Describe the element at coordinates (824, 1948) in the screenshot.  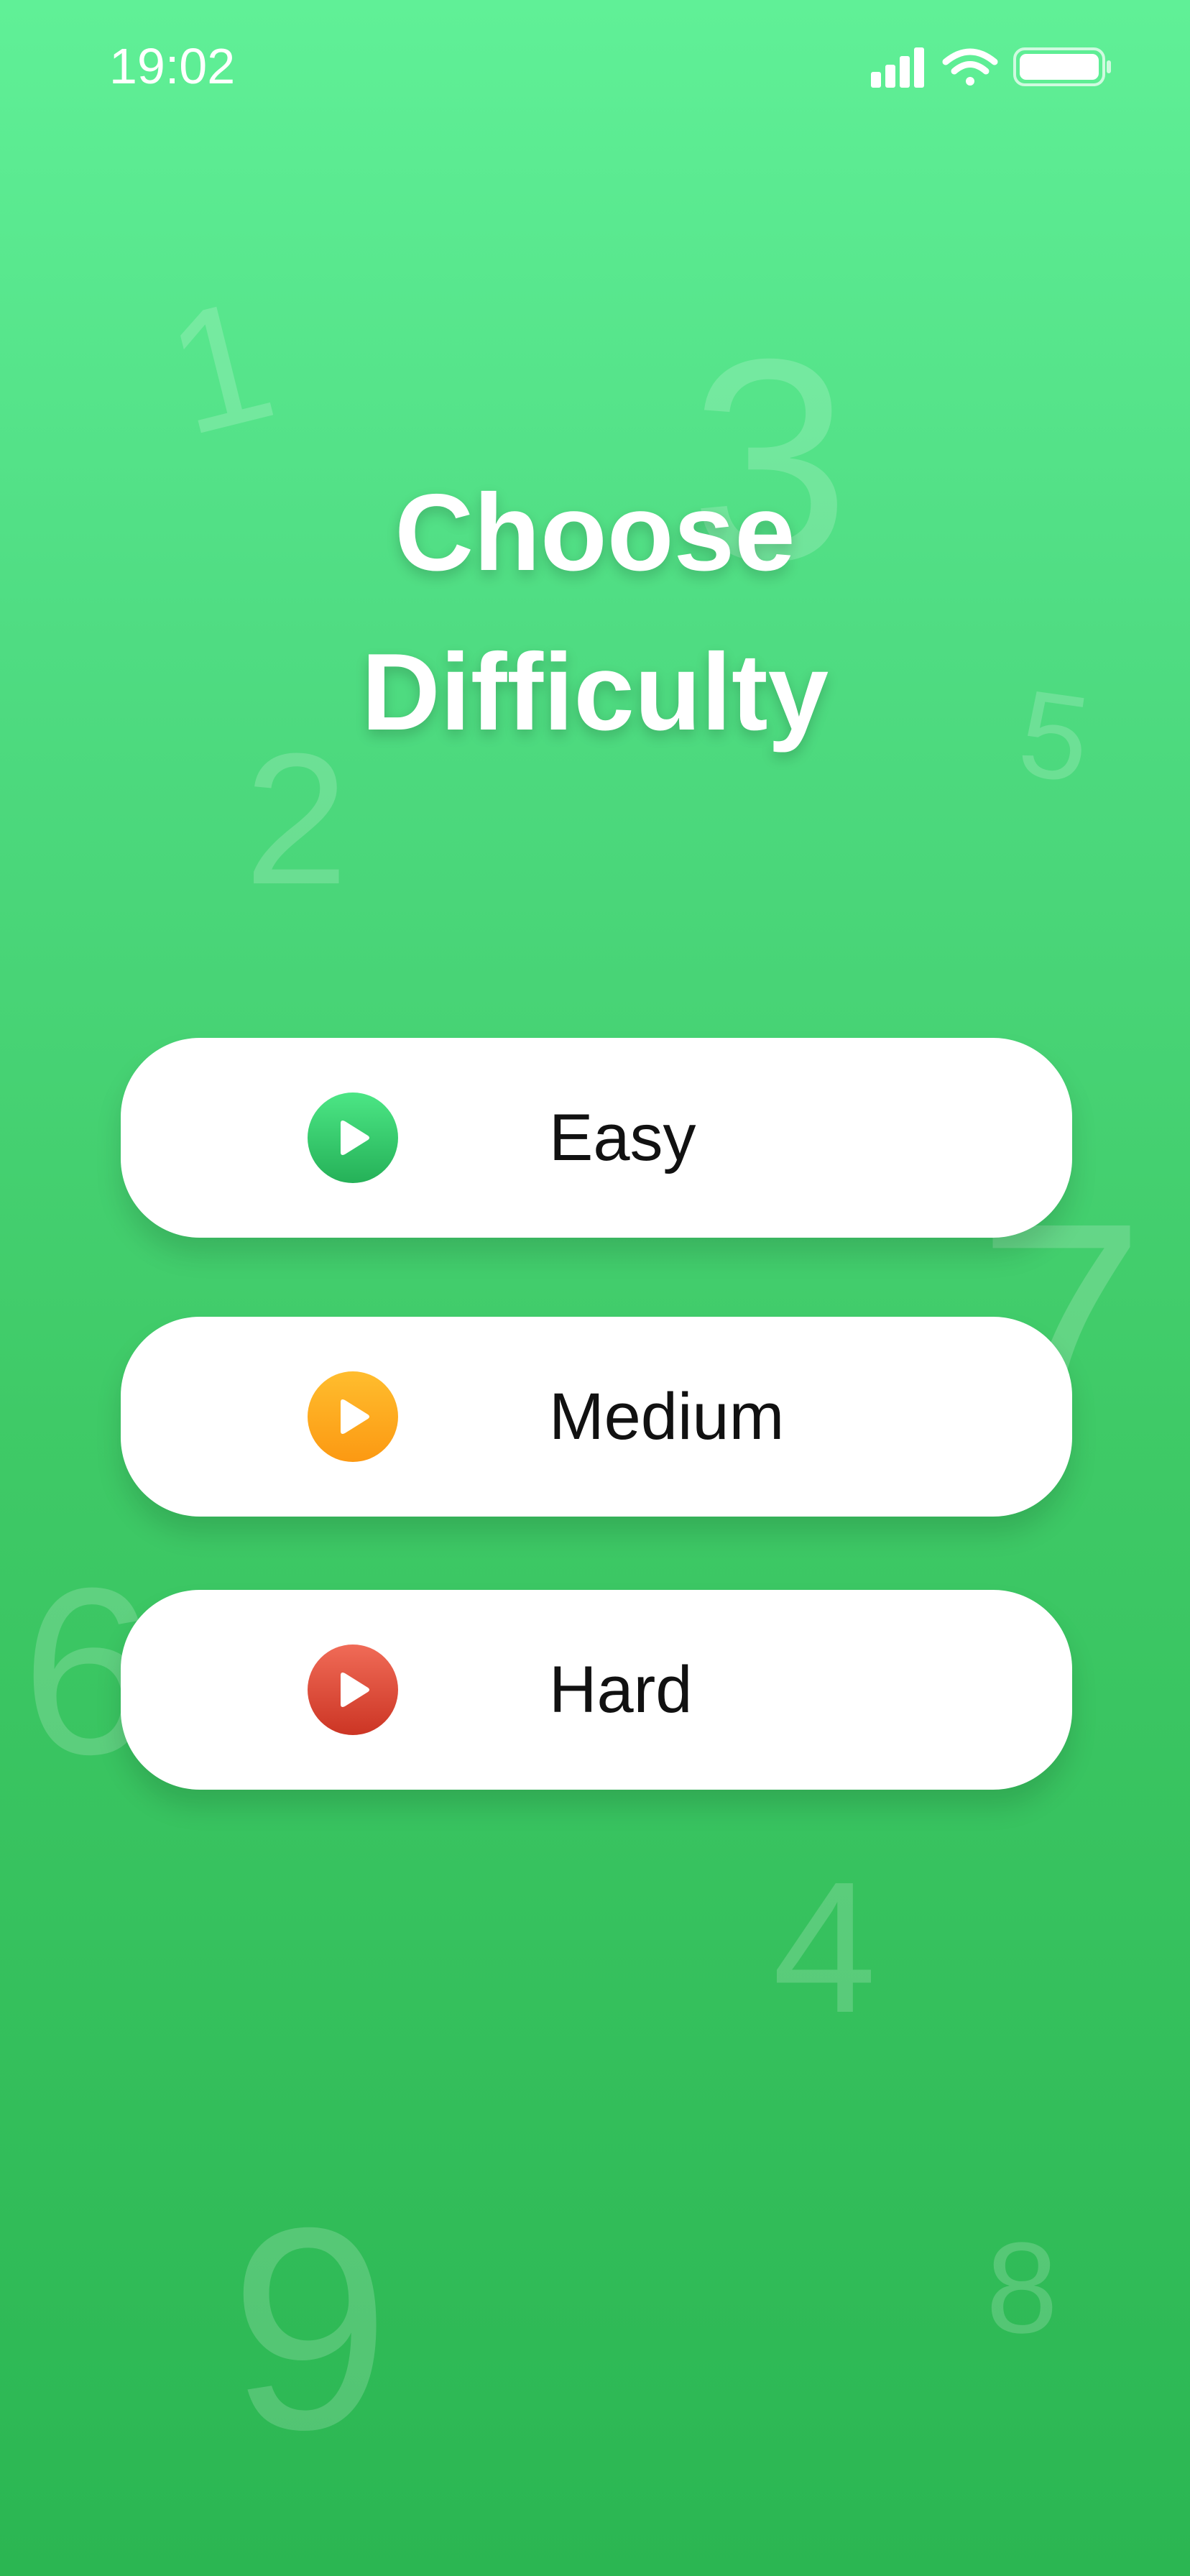
I see `background-digit: 4` at that location.